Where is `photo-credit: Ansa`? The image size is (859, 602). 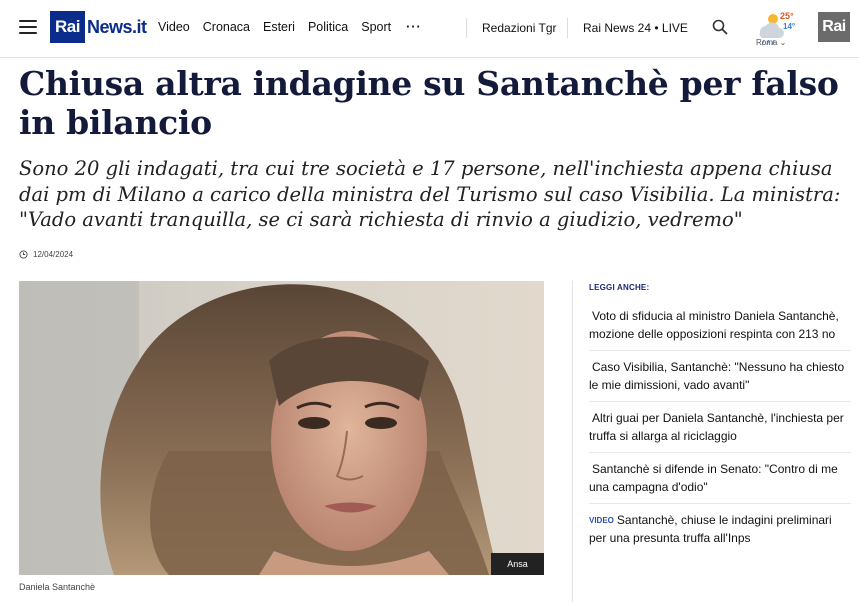 photo-credit: Ansa is located at coordinates (517, 564).